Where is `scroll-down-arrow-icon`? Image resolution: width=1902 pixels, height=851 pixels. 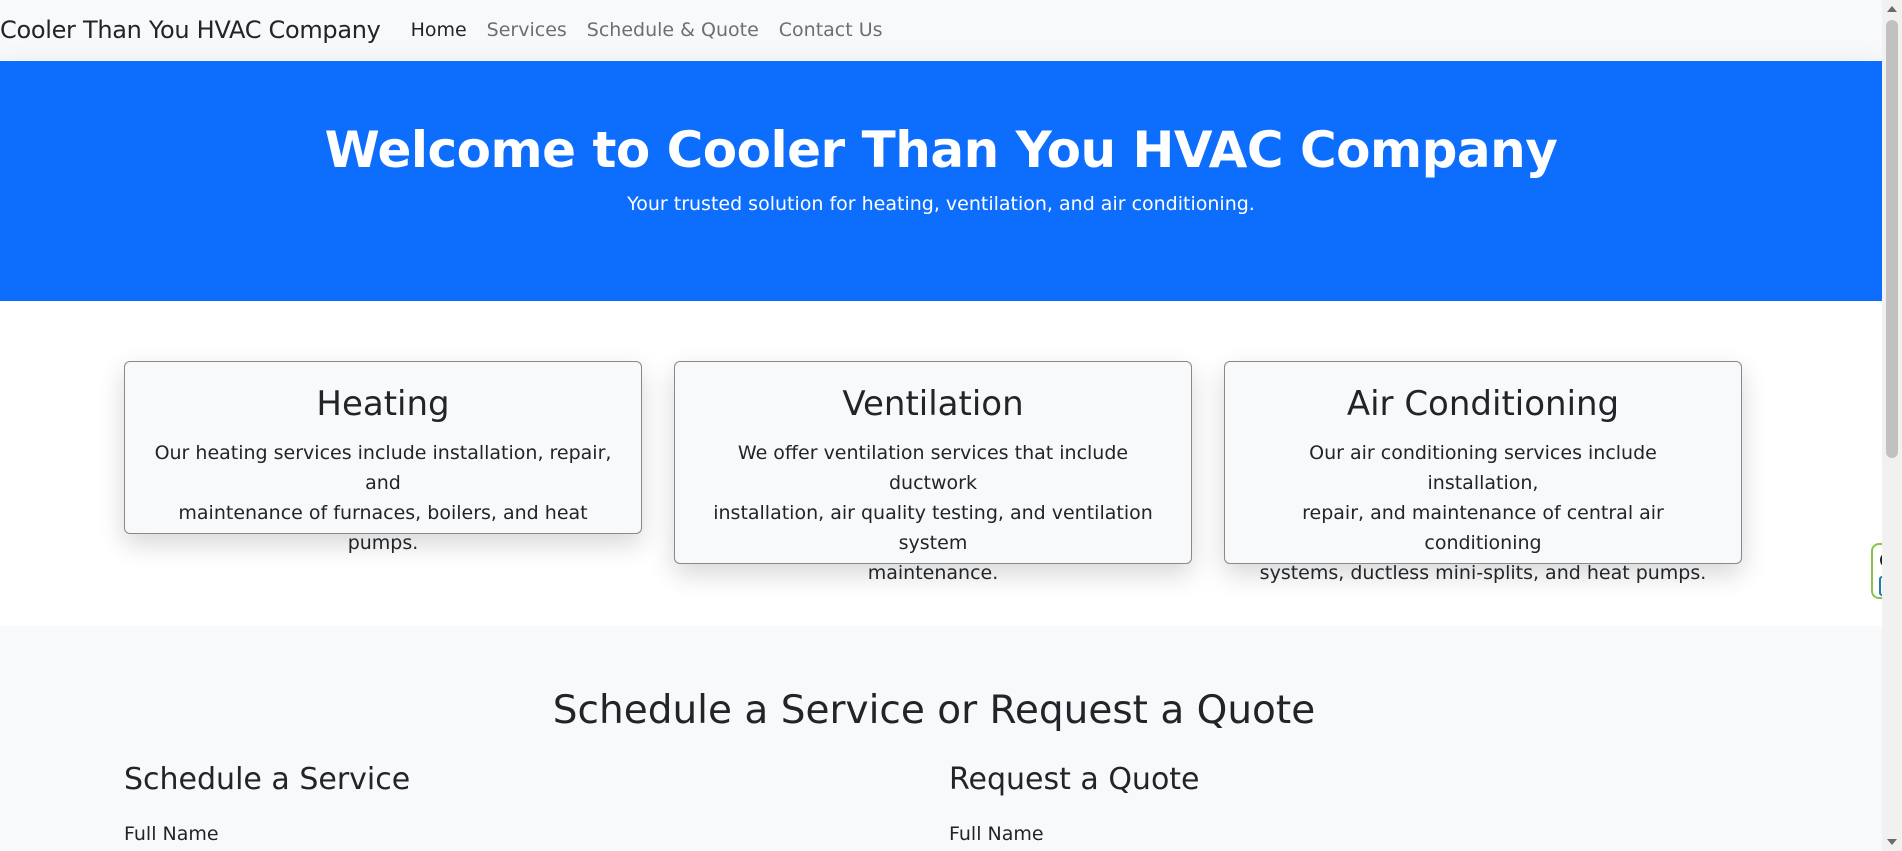
scroll-down-arrow-icon is located at coordinates (1892, 842).